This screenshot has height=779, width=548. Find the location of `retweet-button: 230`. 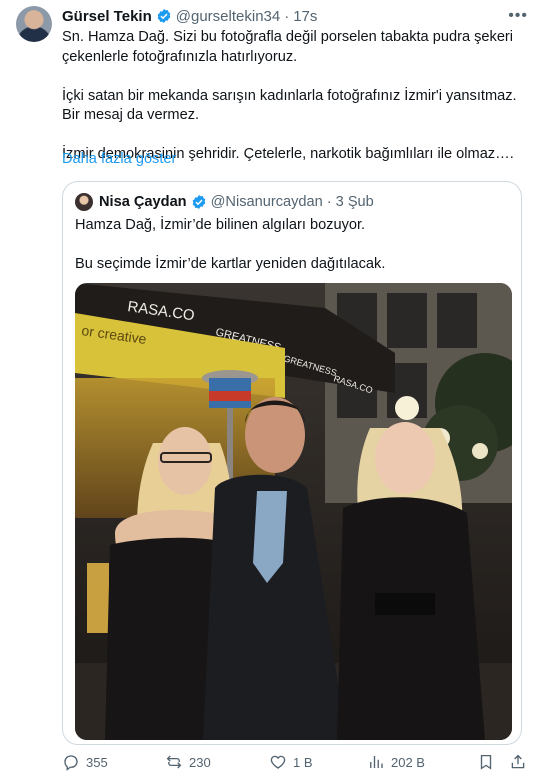

retweet-button: 230 is located at coordinates (188, 762).